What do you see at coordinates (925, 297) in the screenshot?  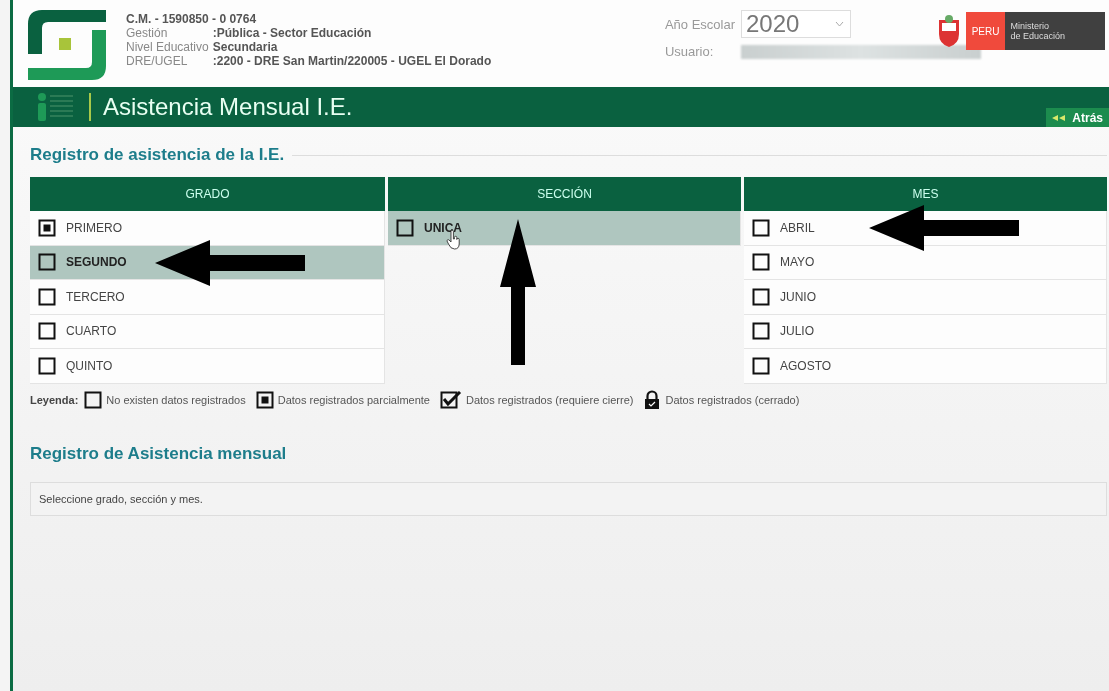 I see `list-item: JUNIO` at bounding box center [925, 297].